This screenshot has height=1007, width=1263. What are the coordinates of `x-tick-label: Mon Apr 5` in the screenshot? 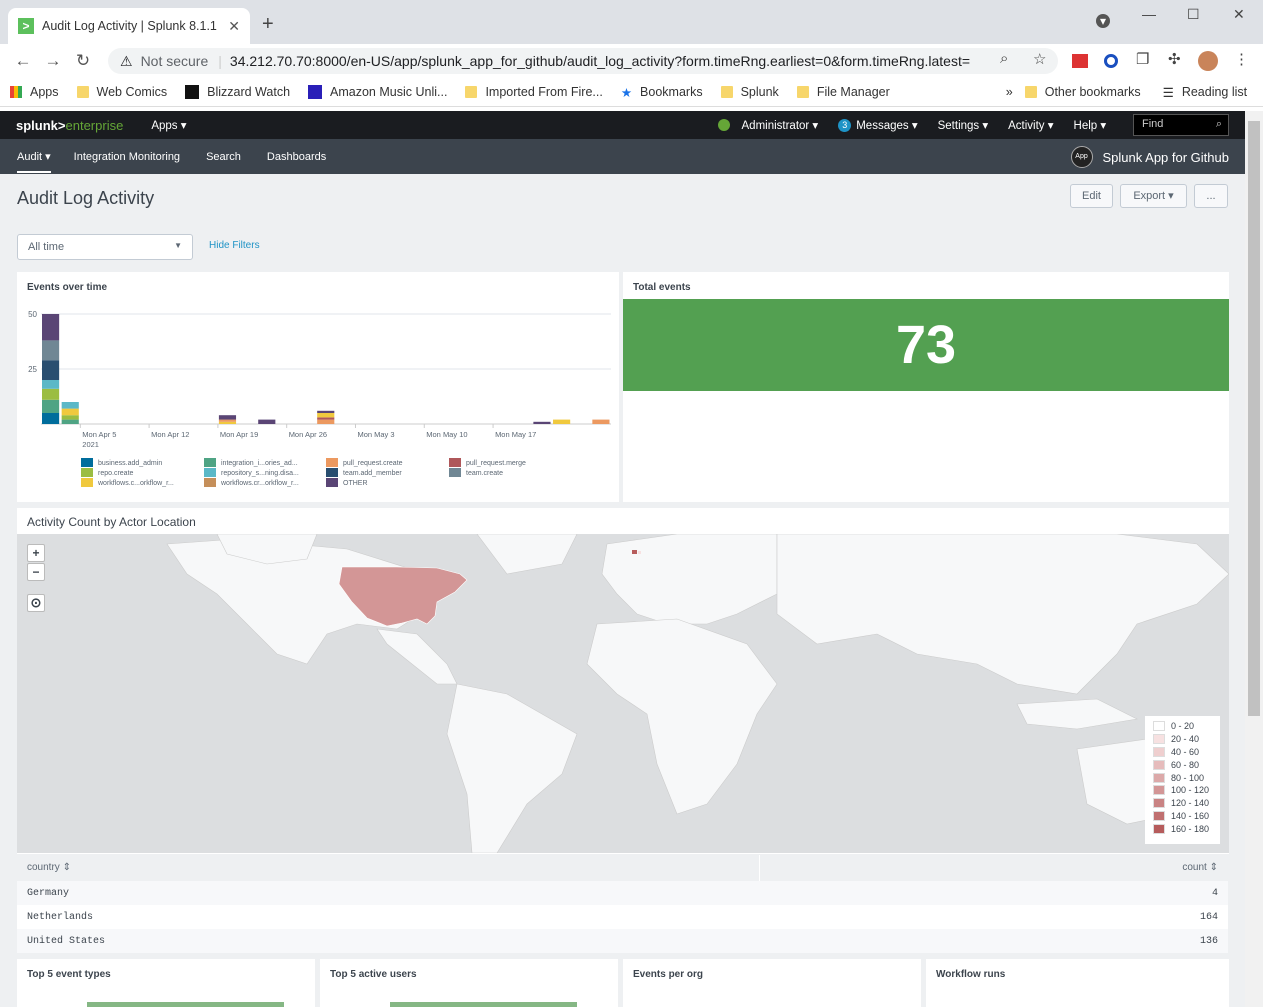 It's located at (99, 434).